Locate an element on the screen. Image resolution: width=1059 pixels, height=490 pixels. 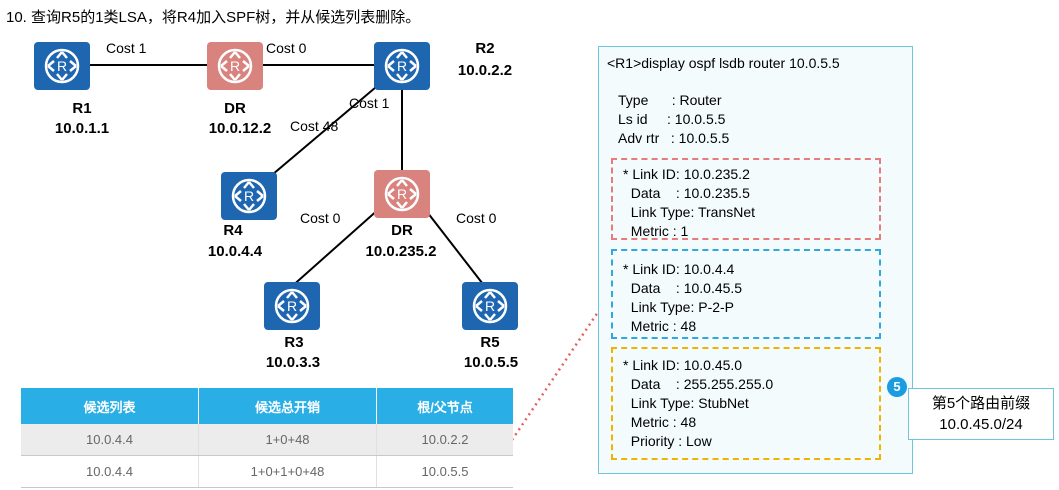
cost-label-dr1-r2: Cost 0 is located at coordinates (286, 48).